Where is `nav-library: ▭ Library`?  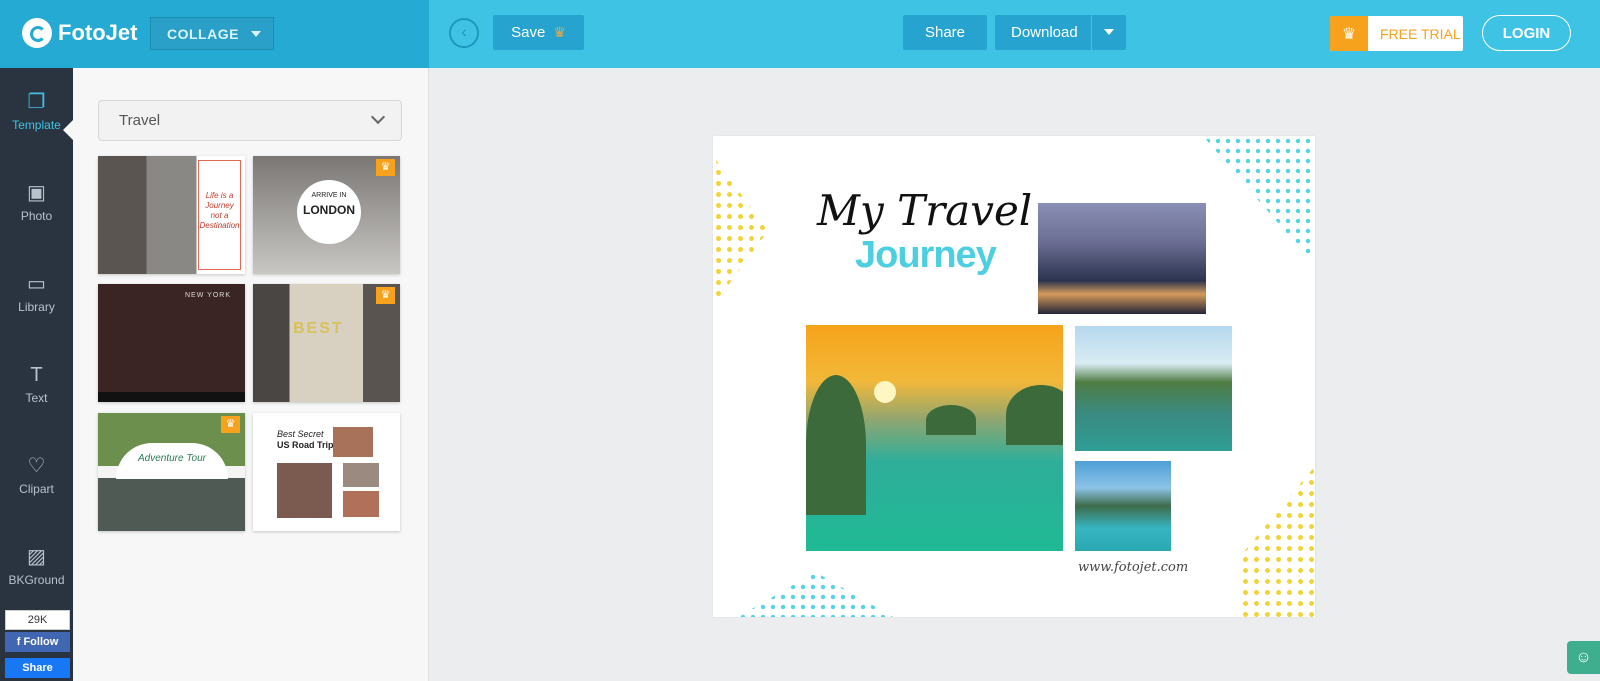
nav-library: ▭ Library is located at coordinates (36, 312).